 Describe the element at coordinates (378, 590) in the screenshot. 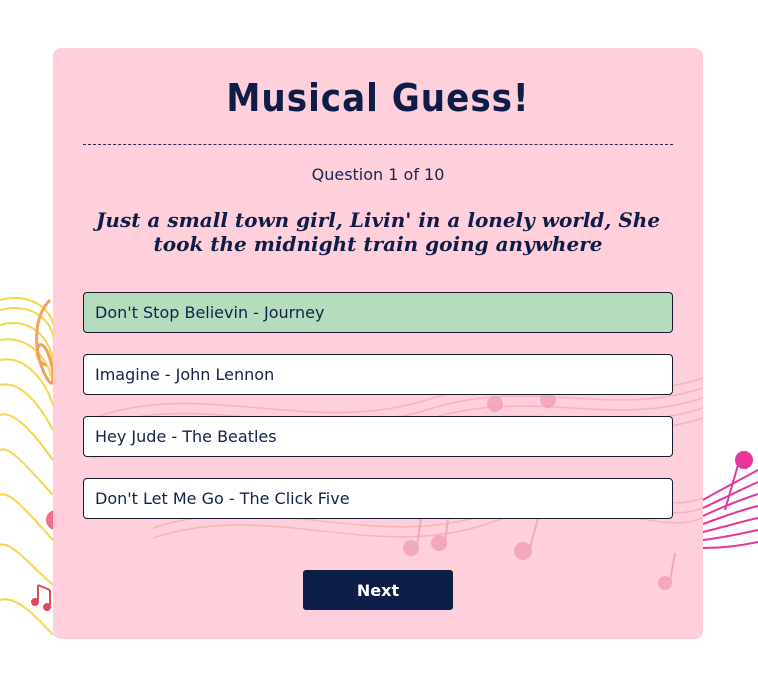

I see `next-button: Next` at that location.